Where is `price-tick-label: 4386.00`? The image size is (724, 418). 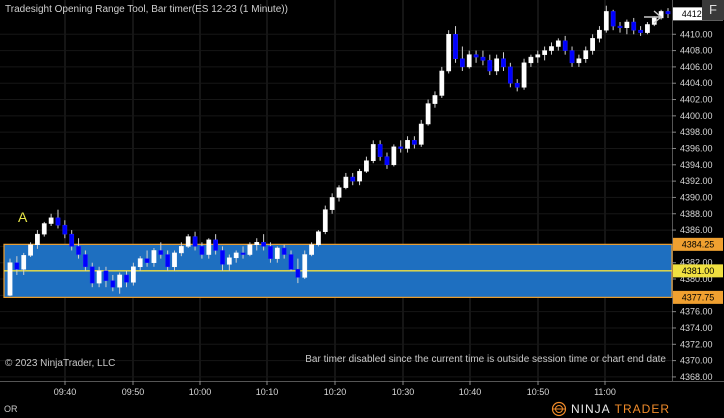
price-tick-label: 4386.00 is located at coordinates (696, 230).